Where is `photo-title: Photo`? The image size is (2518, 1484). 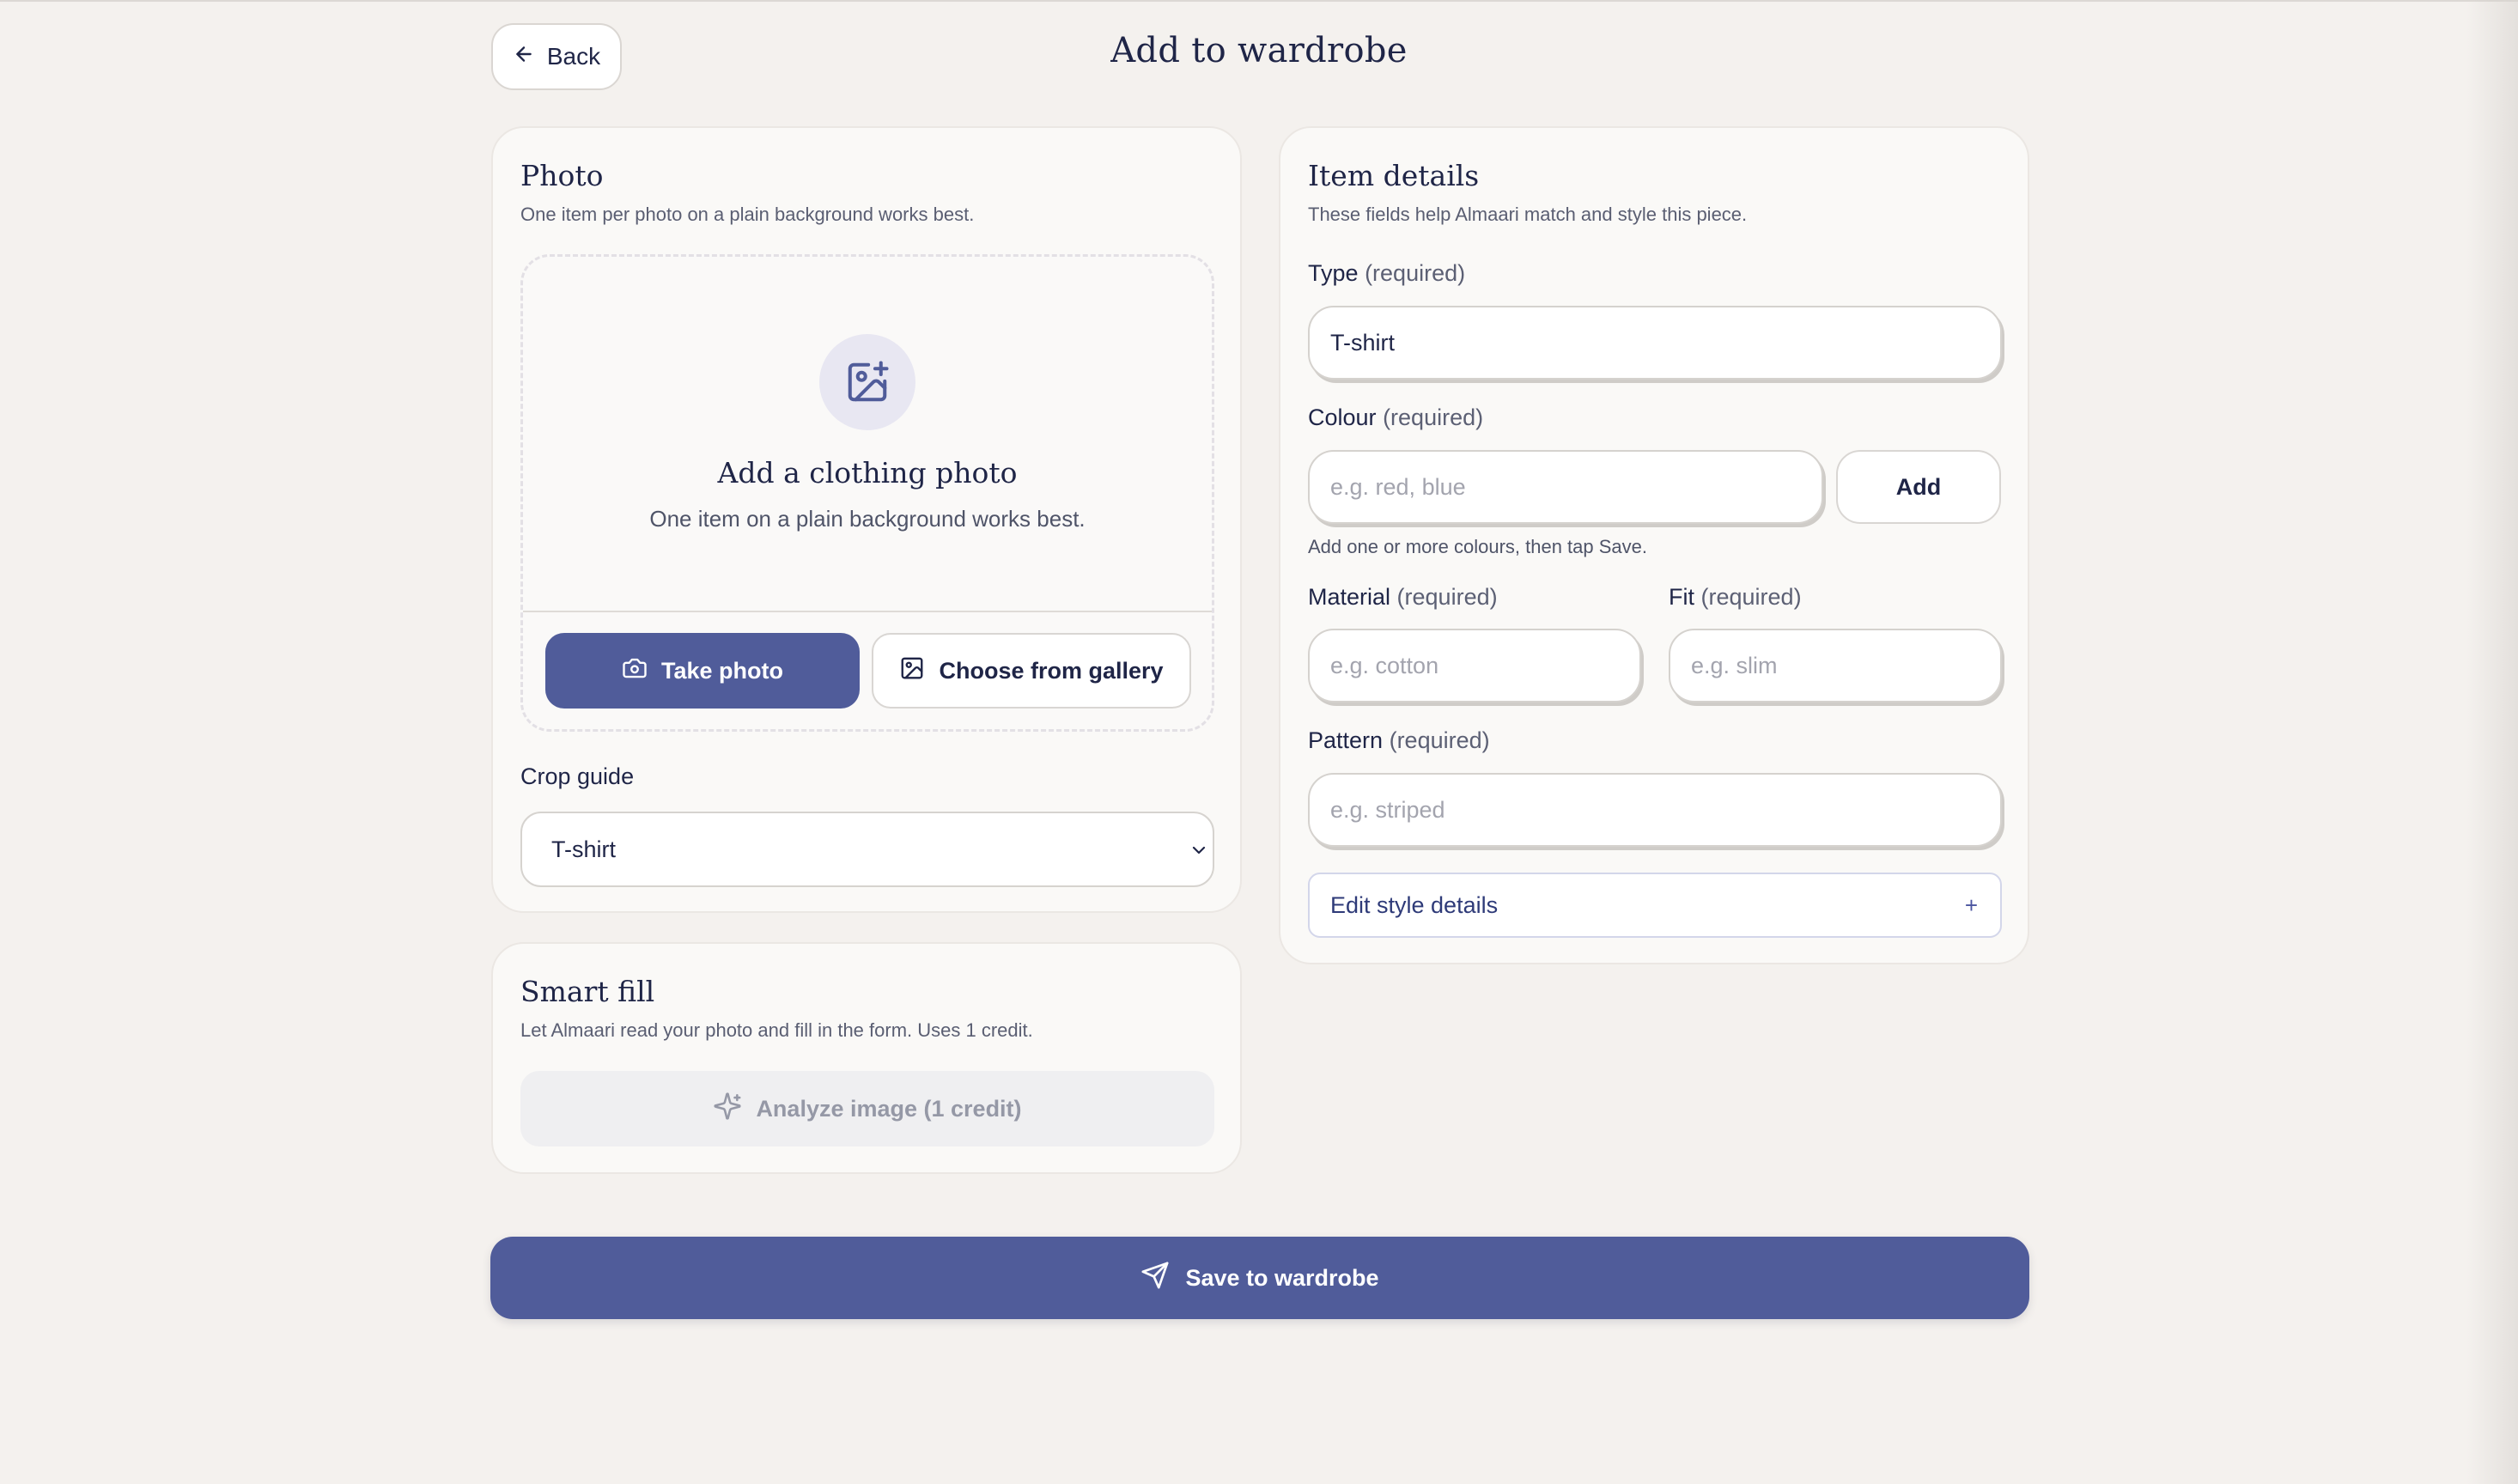
photo-title: Photo is located at coordinates (562, 176).